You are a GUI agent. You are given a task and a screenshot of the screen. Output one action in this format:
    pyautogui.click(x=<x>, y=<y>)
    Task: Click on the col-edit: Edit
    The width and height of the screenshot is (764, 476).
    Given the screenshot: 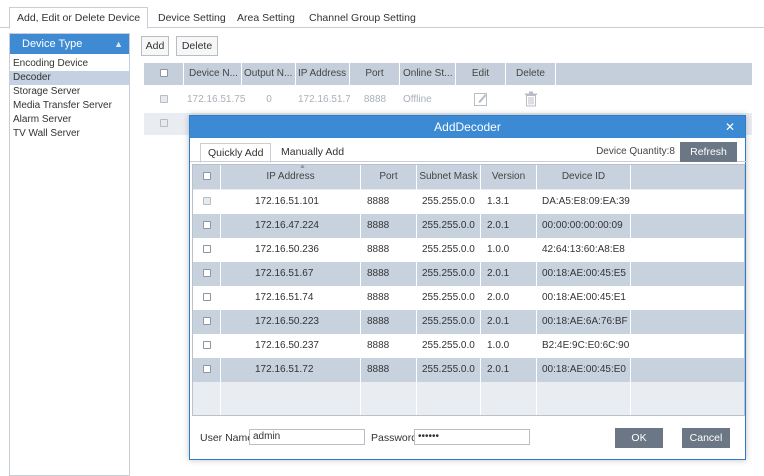 What is the action you would take?
    pyautogui.click(x=481, y=74)
    